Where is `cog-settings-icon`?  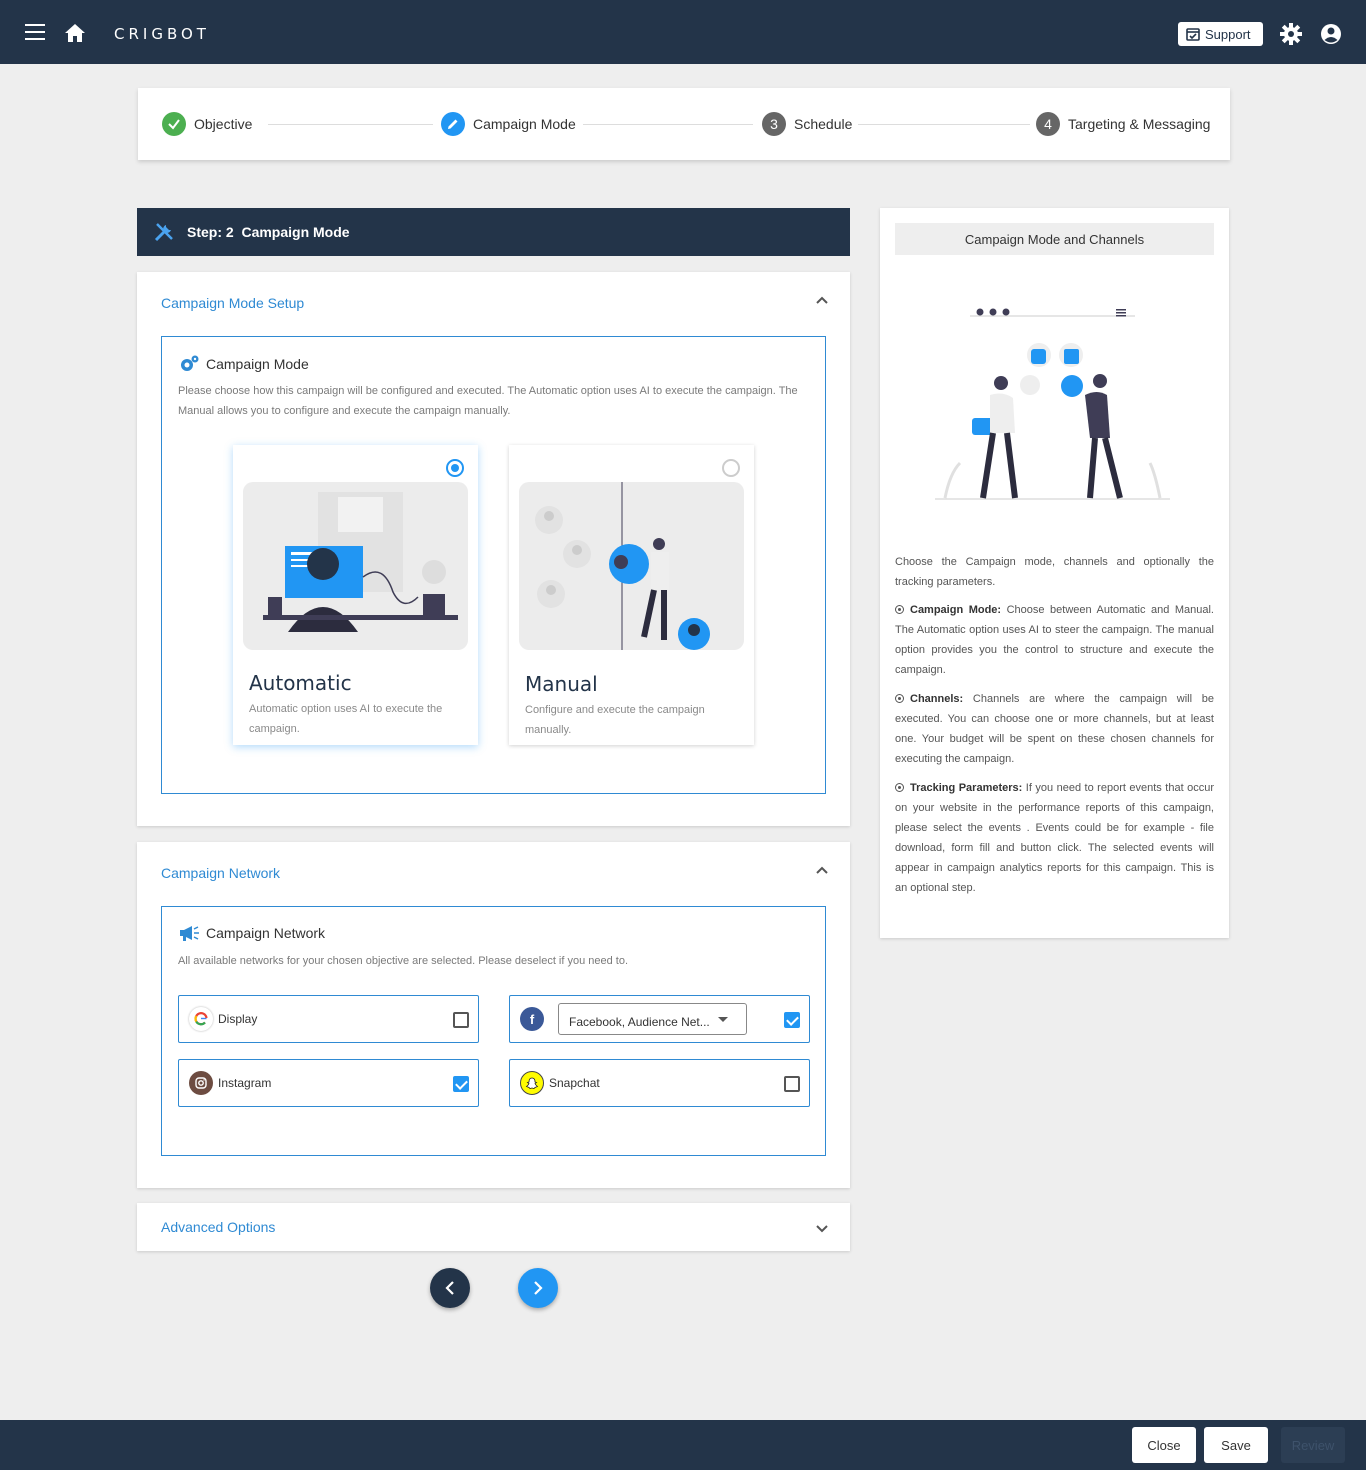
cog-settings-icon is located at coordinates (190, 363).